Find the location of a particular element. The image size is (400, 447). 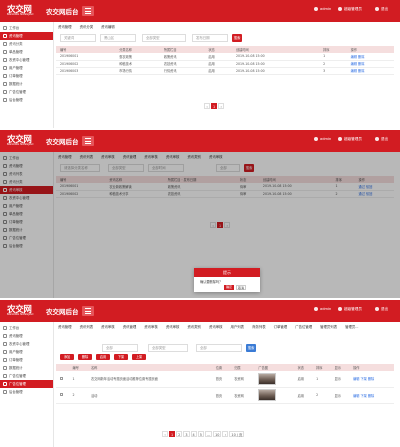

action-button: 删除 is located at coordinates (85, 357).